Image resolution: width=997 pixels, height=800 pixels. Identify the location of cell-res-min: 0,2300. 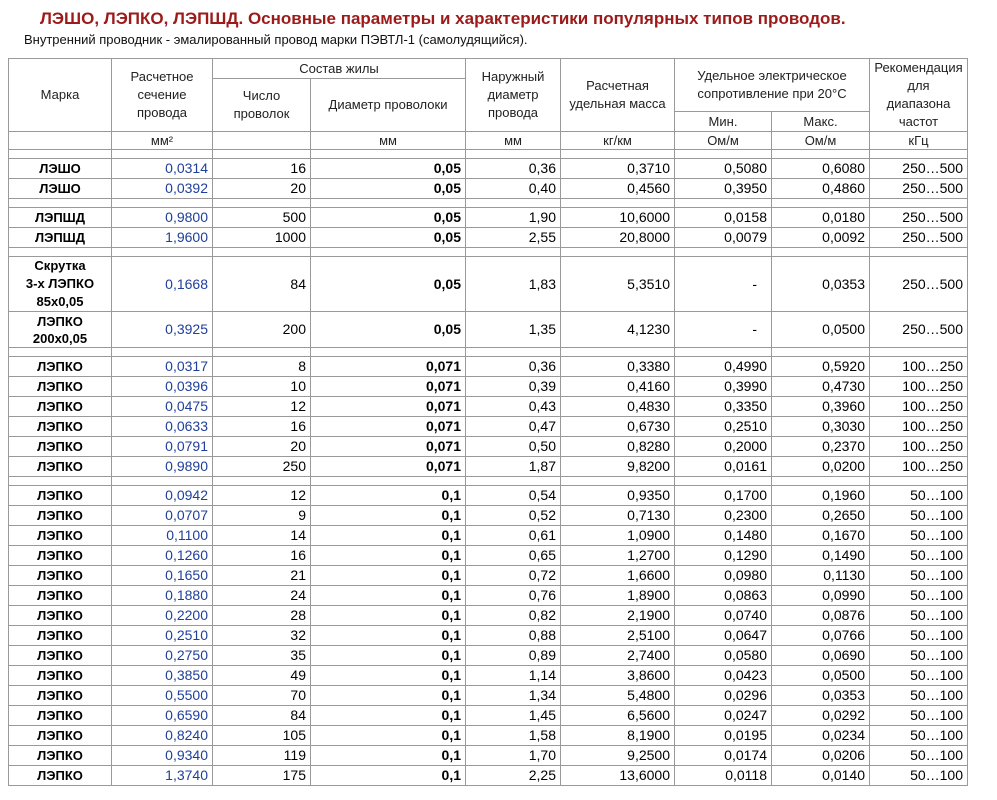
(723, 515).